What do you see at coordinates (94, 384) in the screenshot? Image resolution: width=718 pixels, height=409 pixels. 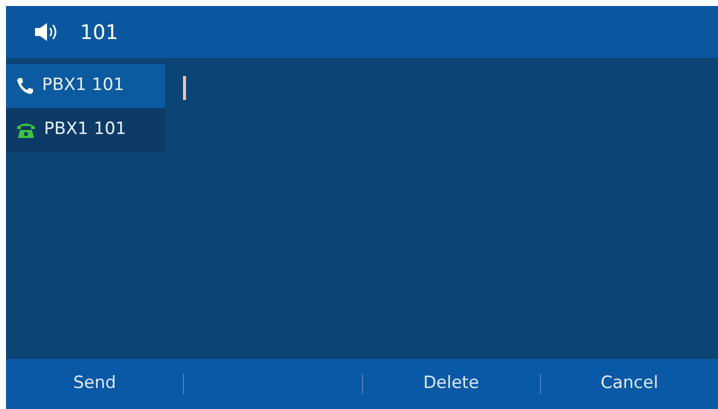 I see `softkey: Send` at bounding box center [94, 384].